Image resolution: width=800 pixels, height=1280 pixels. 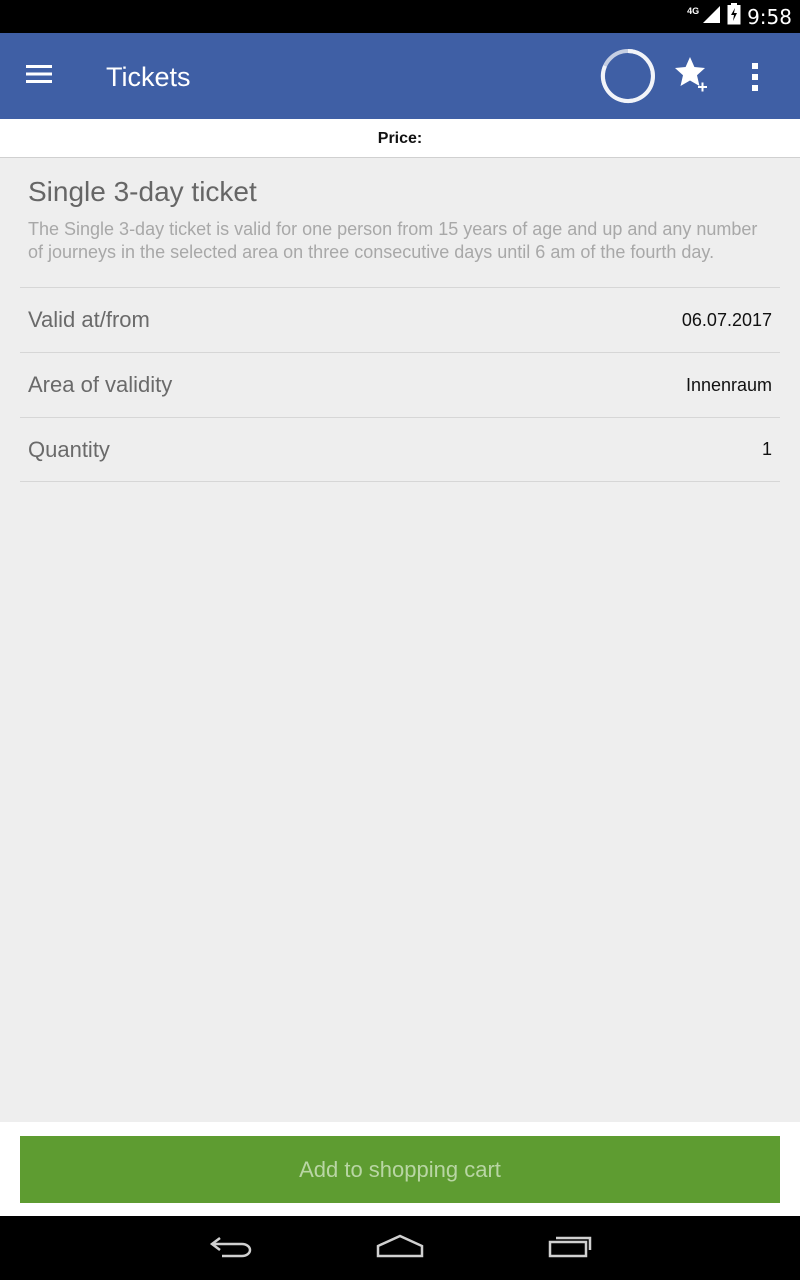 I want to click on menu-icon, so click(x=40, y=76).